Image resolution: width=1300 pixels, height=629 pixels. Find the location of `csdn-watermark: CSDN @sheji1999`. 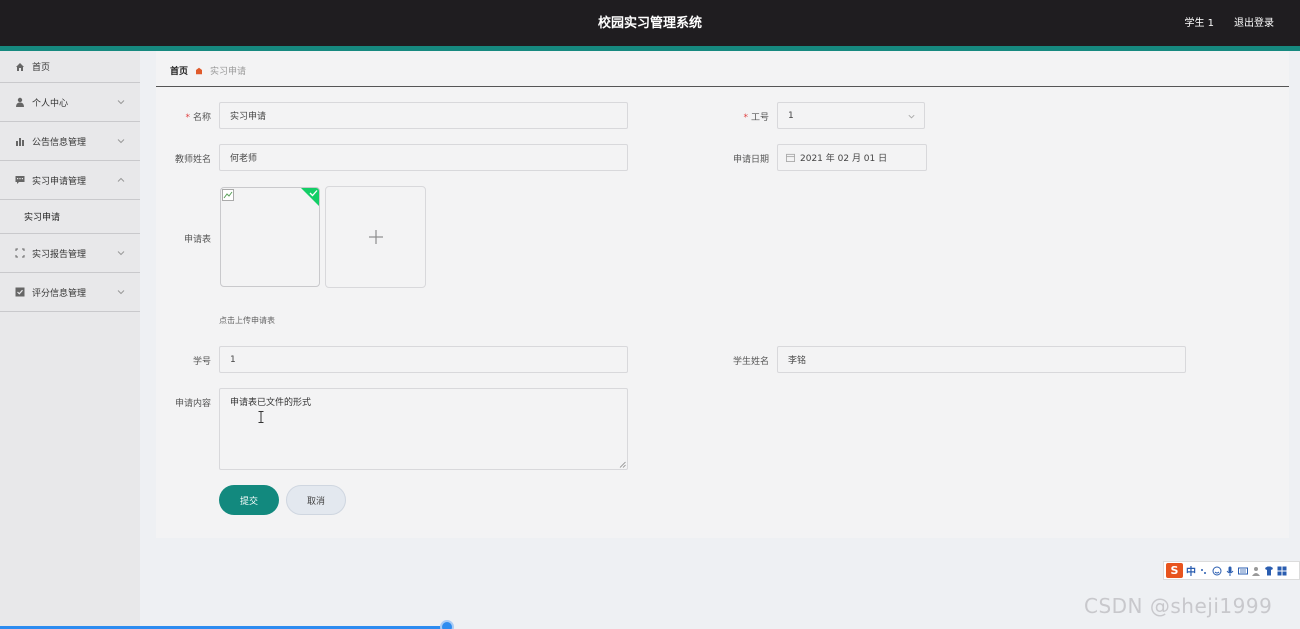

csdn-watermark: CSDN @sheji1999 is located at coordinates (1178, 606).